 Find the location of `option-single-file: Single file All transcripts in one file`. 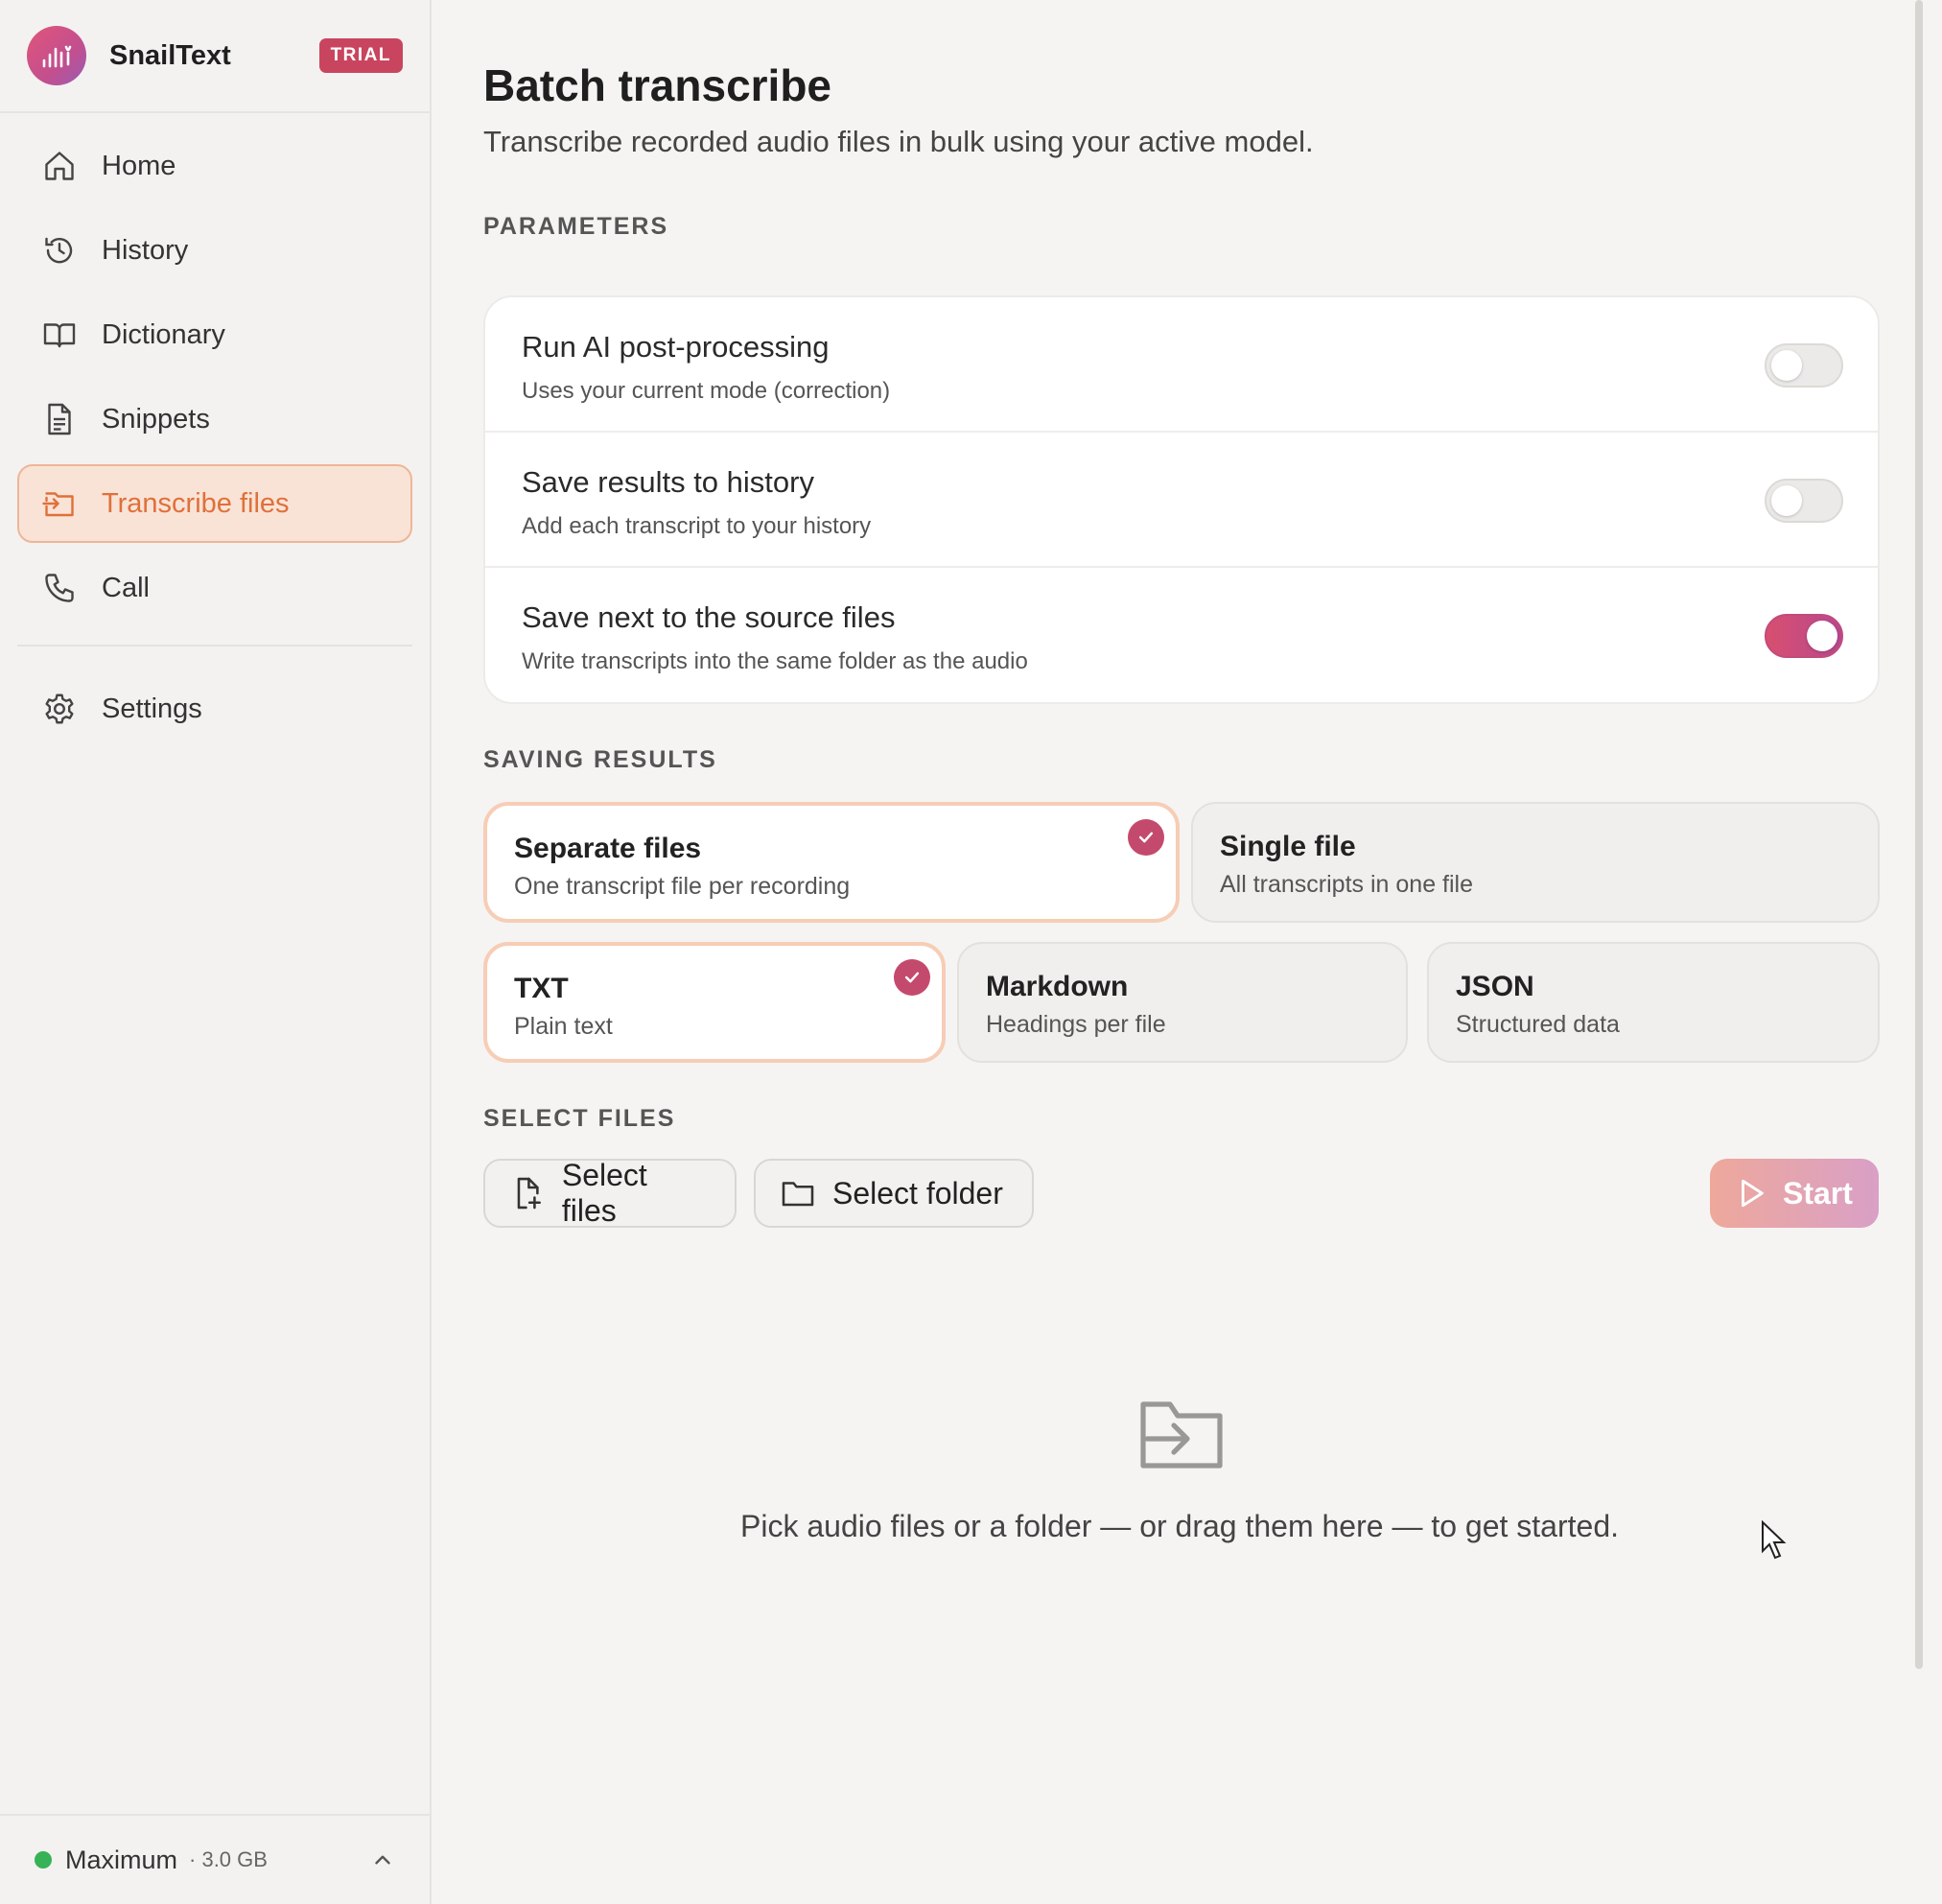

option-single-file: Single file All transcripts in one file is located at coordinates (1535, 862).